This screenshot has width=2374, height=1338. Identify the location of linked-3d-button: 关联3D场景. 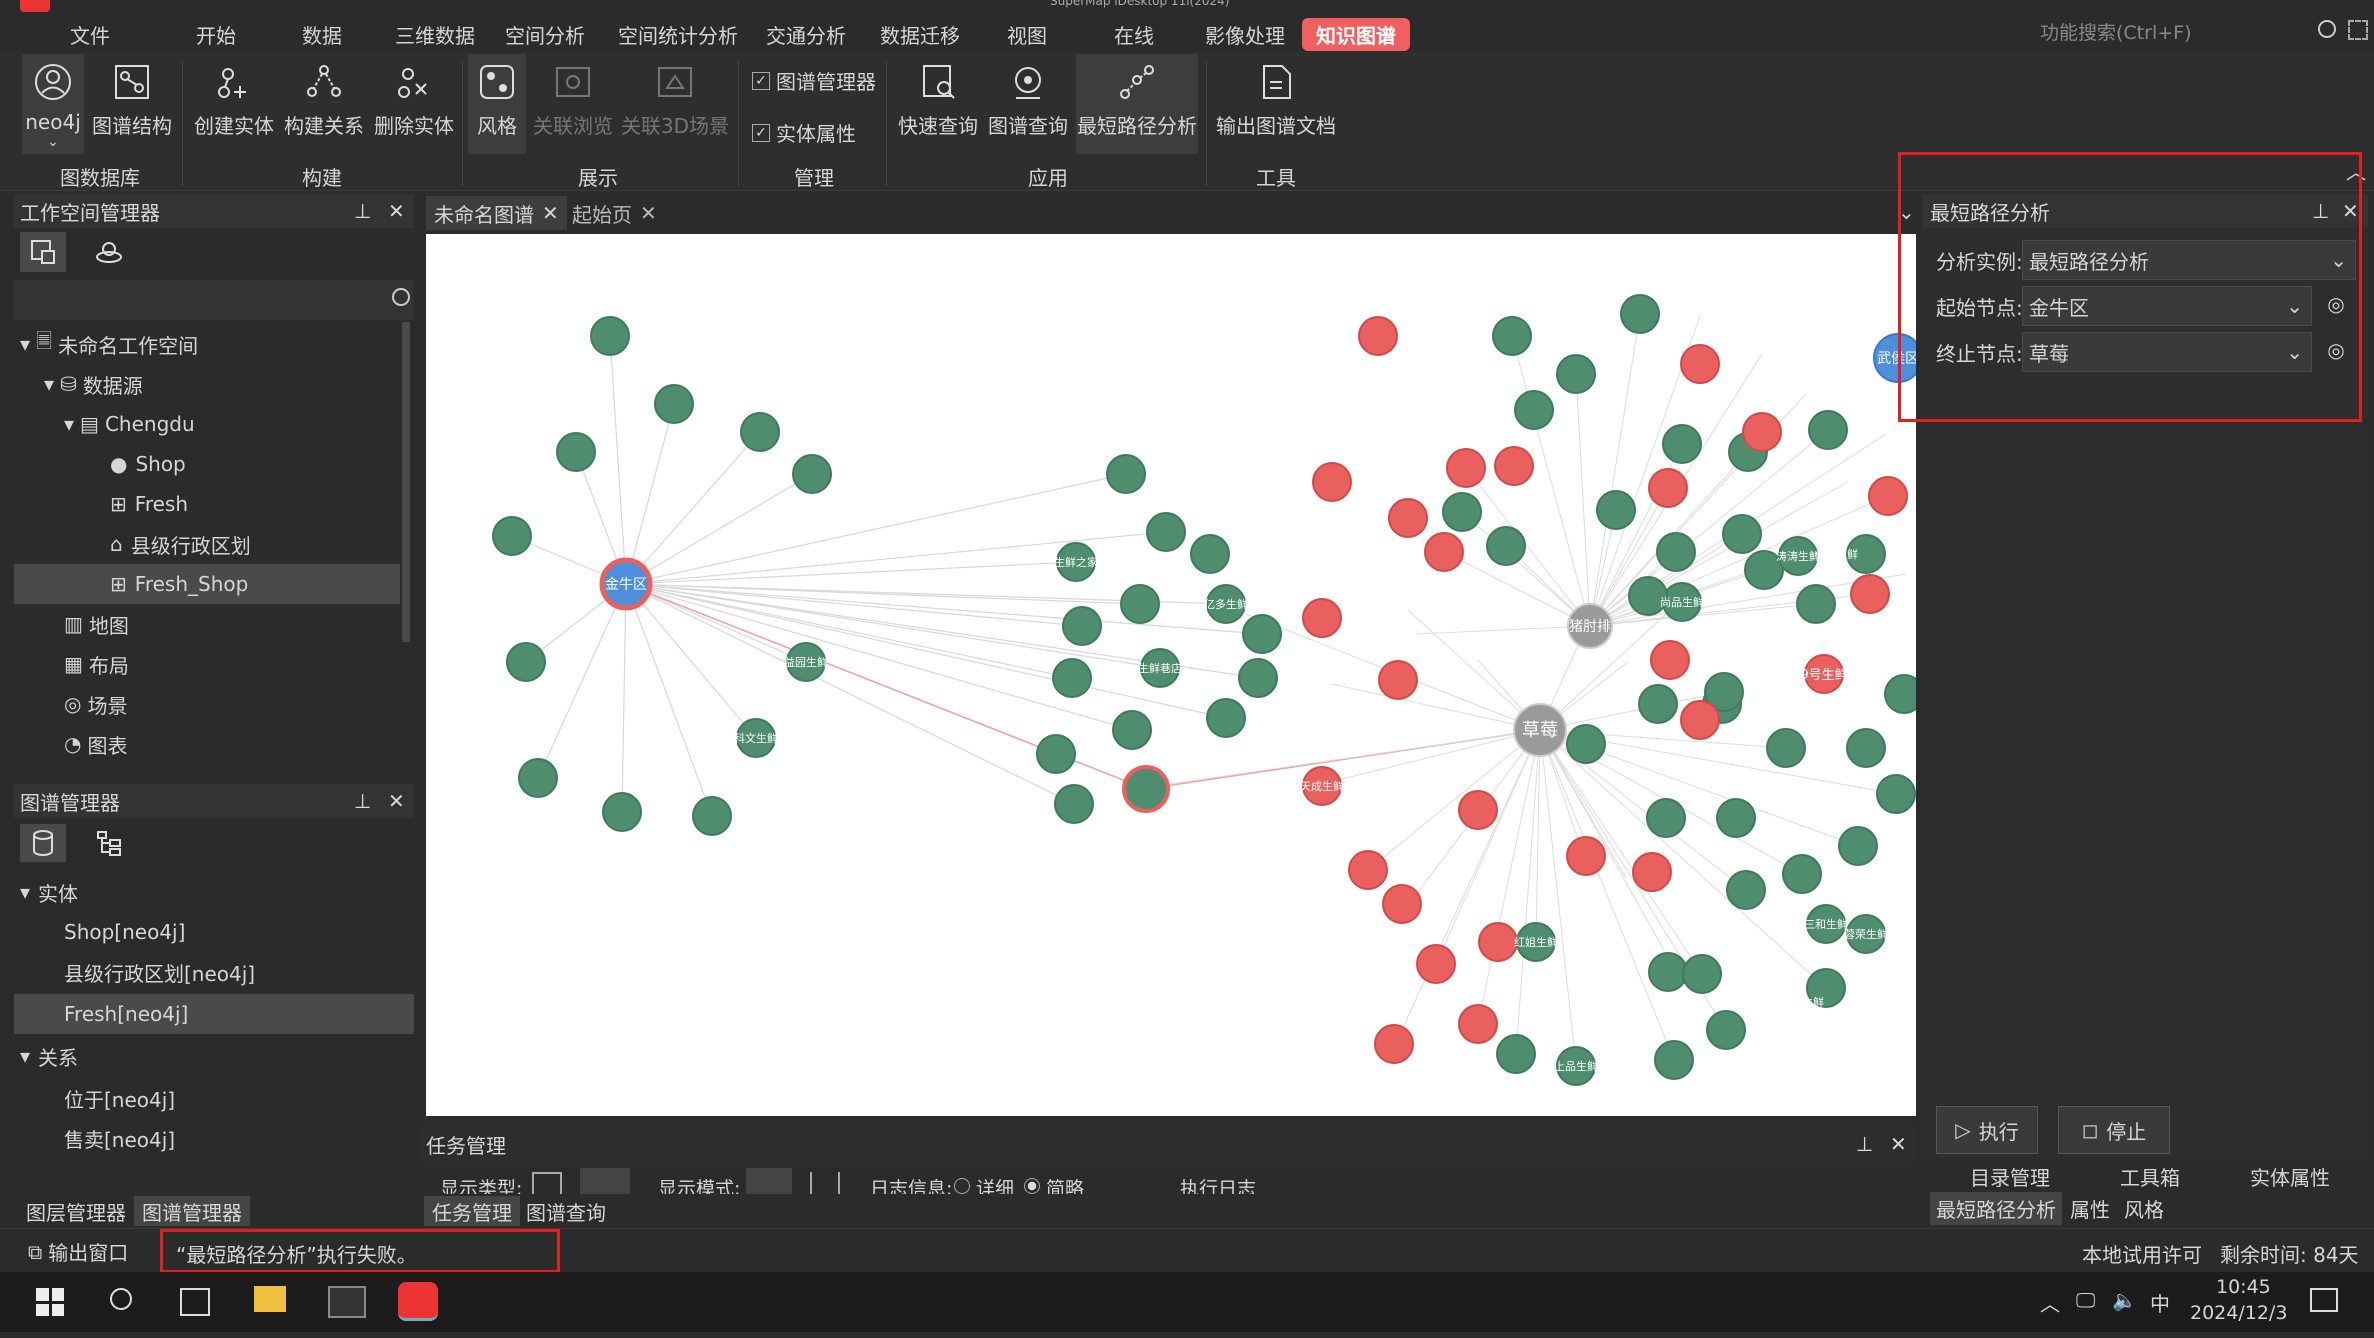
(675, 96).